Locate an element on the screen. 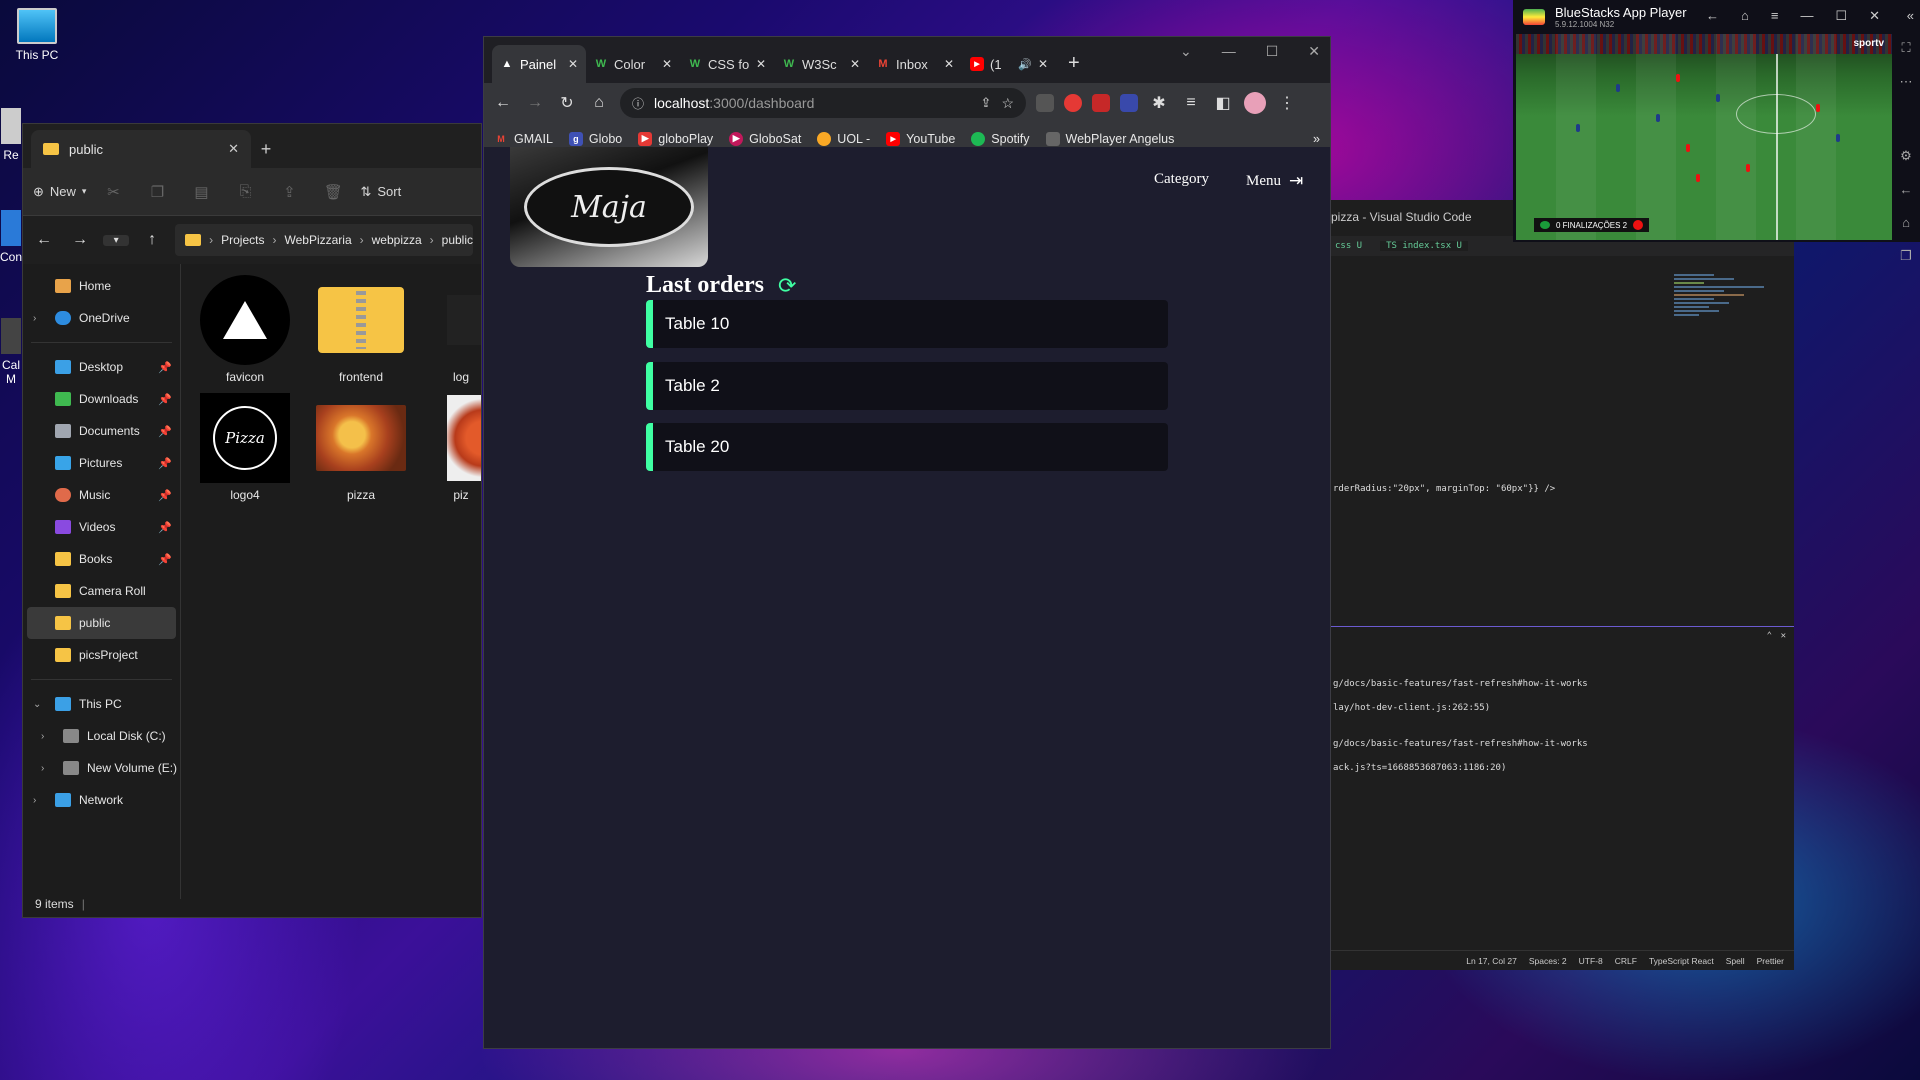  explorer-tab: public ✕ is located at coordinates (141, 149).